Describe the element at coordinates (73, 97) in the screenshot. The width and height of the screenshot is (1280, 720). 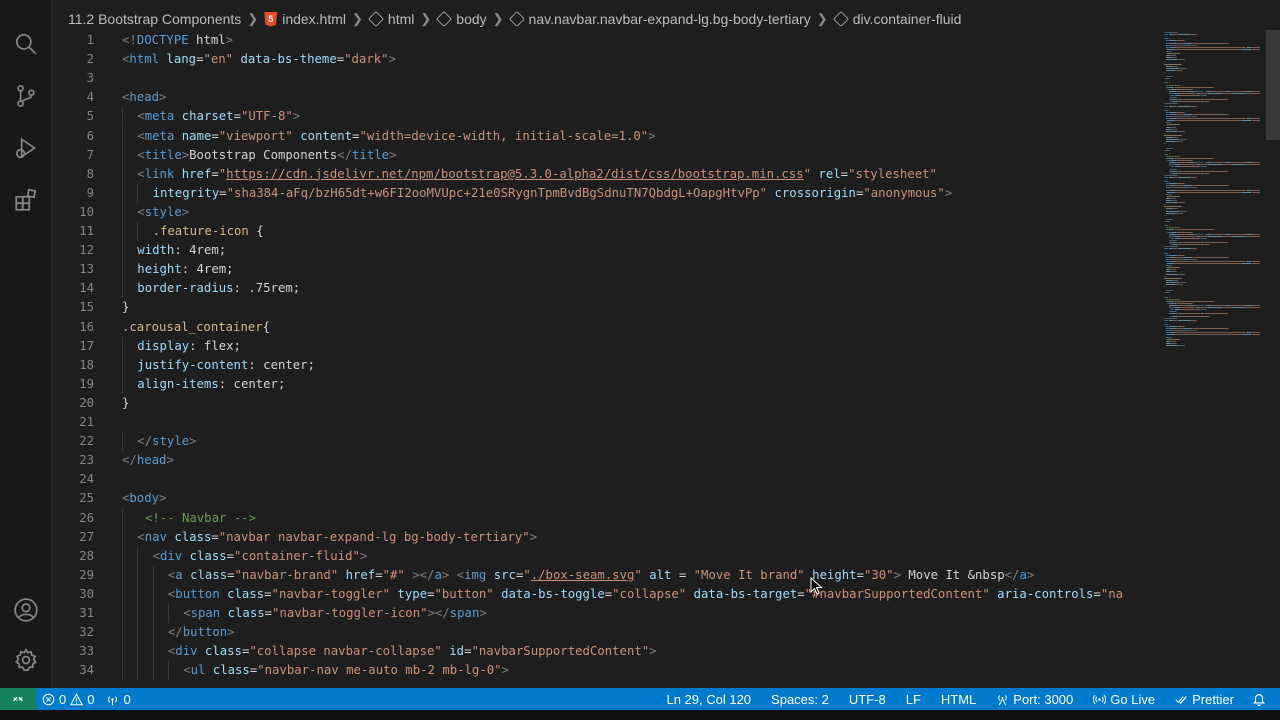
I see `line-number: 4` at that location.